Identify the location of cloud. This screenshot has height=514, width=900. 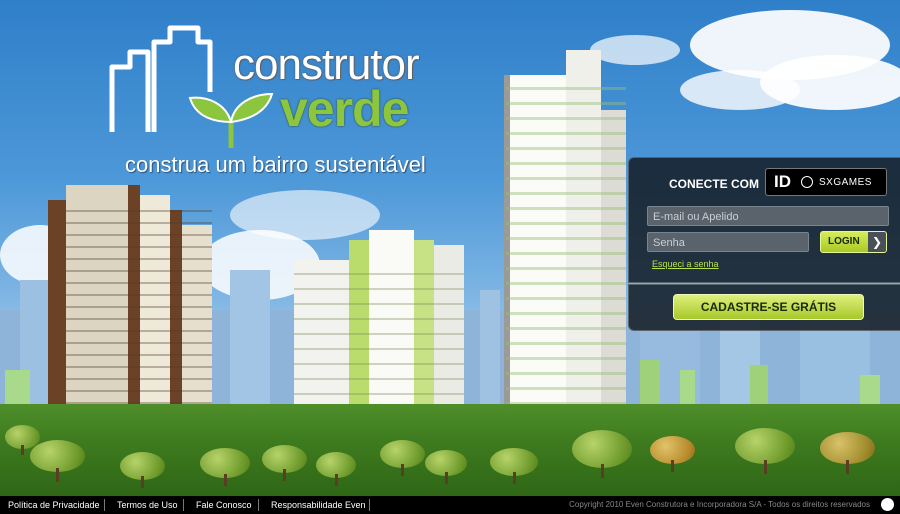
(740, 90).